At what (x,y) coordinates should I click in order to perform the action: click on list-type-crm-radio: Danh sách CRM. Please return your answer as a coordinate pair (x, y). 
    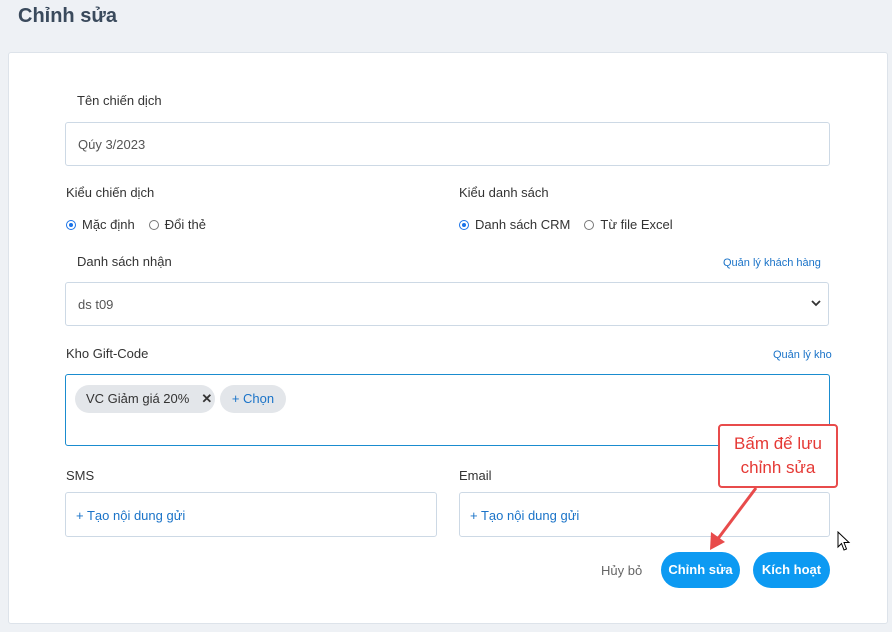
    Looking at the image, I should click on (514, 225).